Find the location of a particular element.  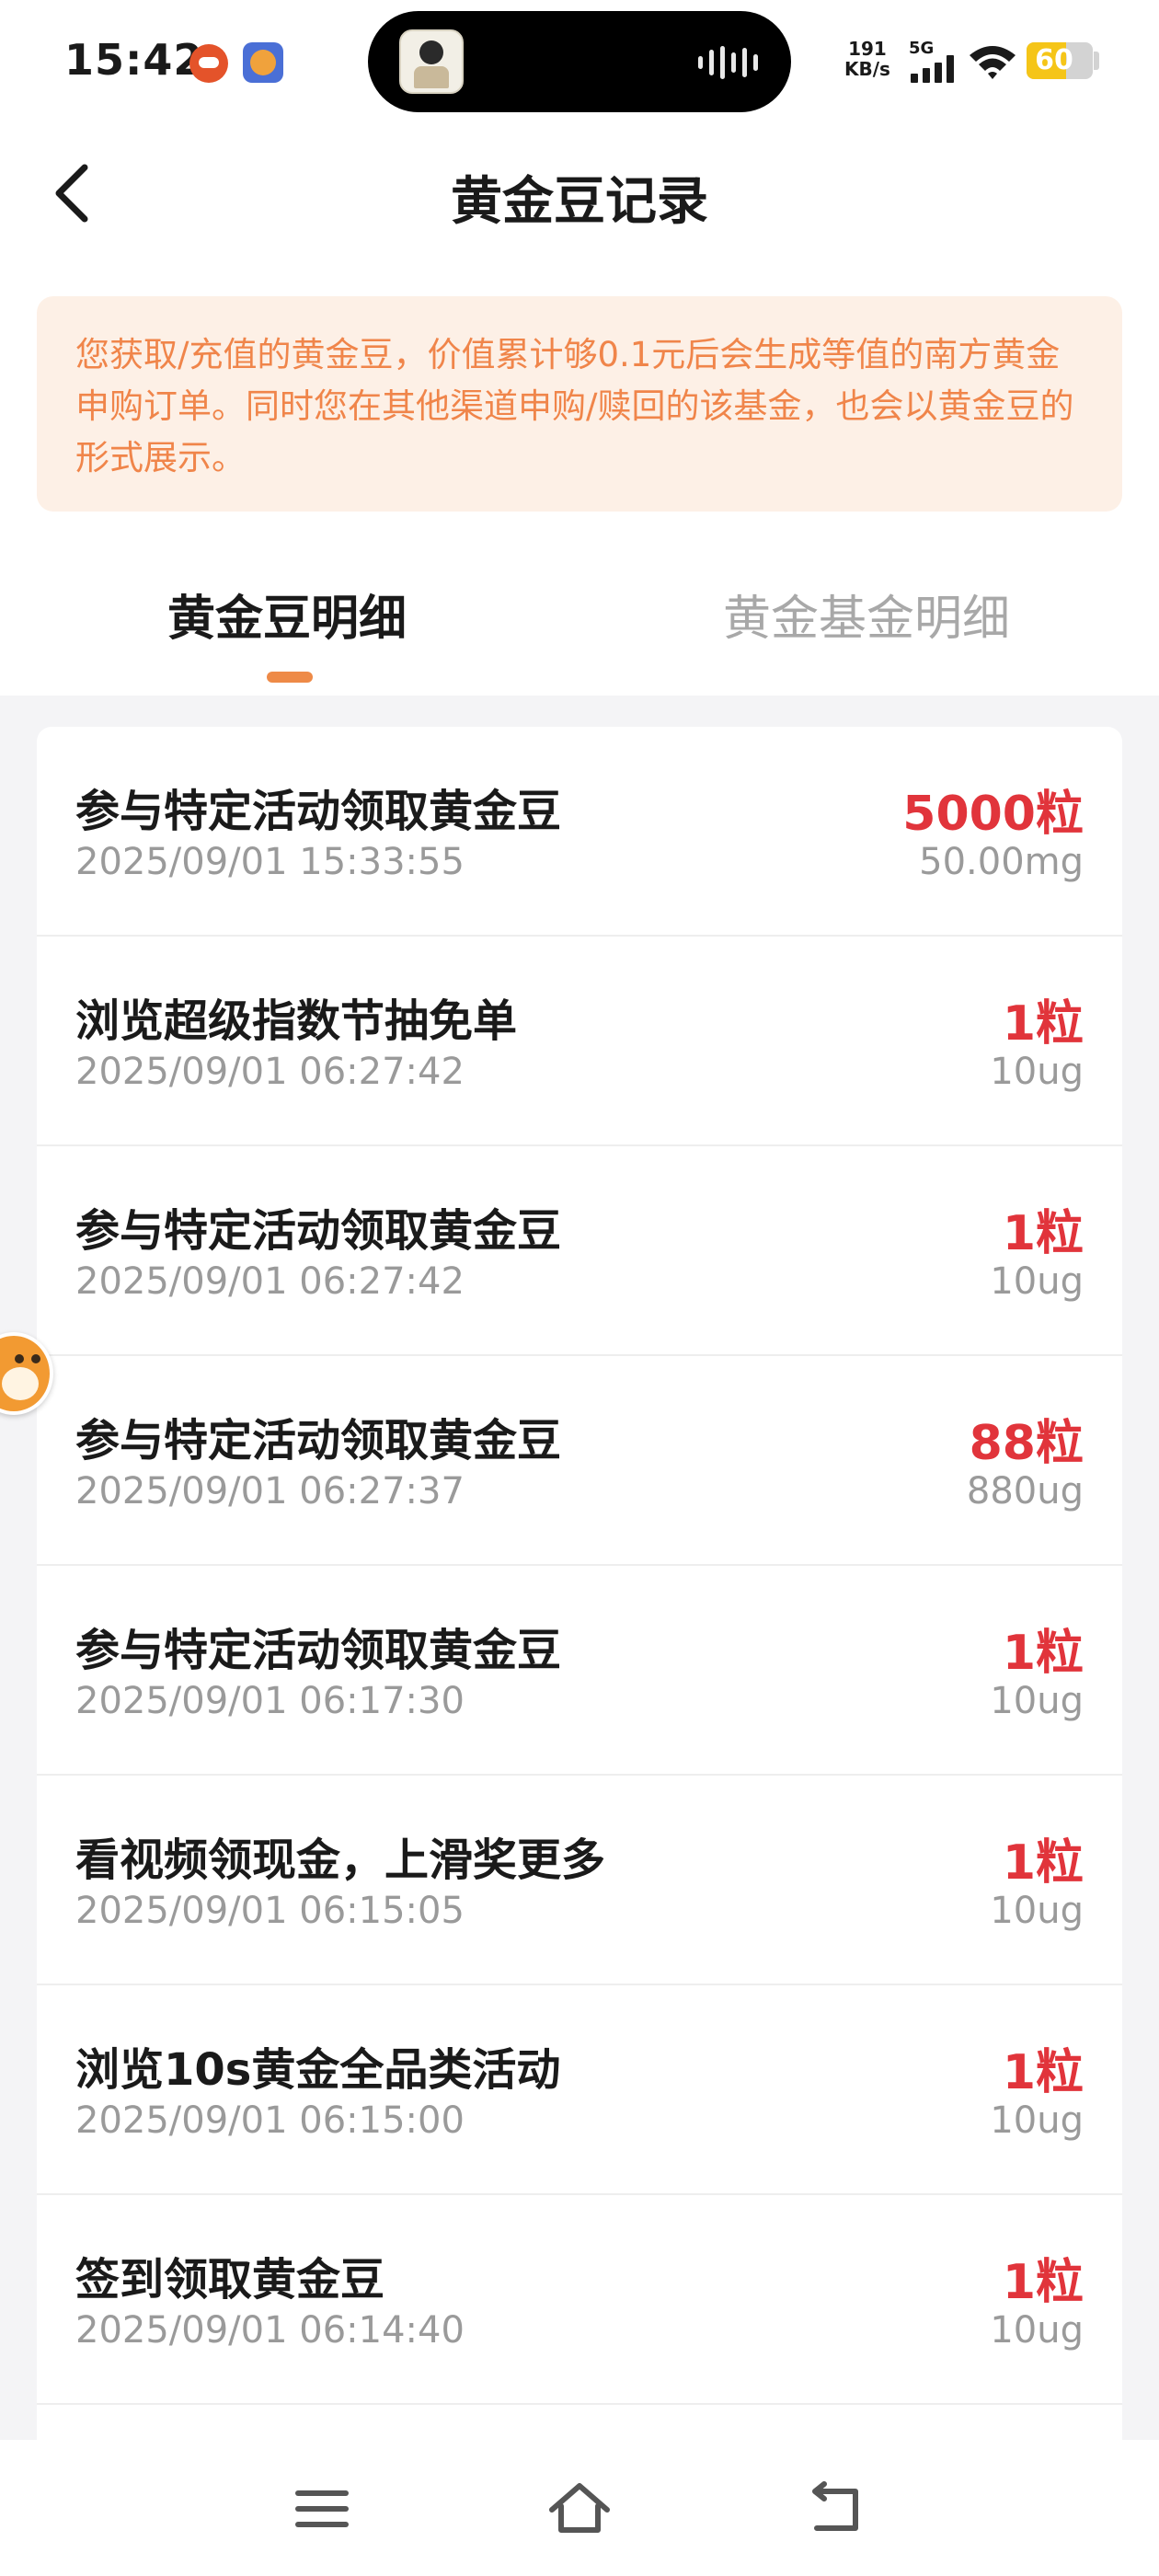

list-item: 签到领取黄金豆 2025/09/01 06:14:40 1粒 10ug is located at coordinates (579, 2300).